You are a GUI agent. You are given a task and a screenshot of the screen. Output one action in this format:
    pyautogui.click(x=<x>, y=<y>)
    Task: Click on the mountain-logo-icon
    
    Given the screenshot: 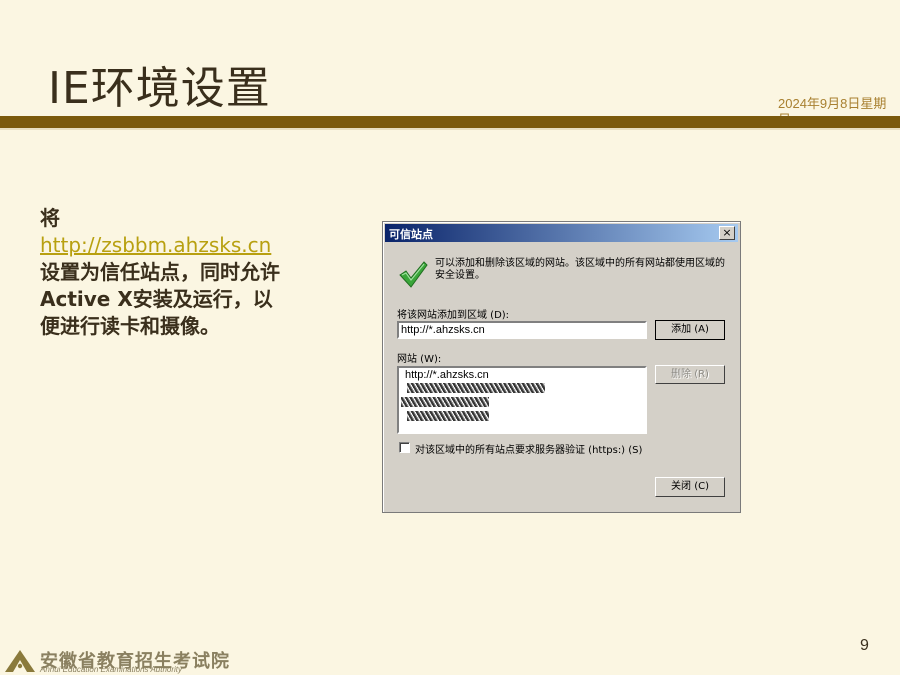 What is the action you would take?
    pyautogui.click(x=20, y=661)
    